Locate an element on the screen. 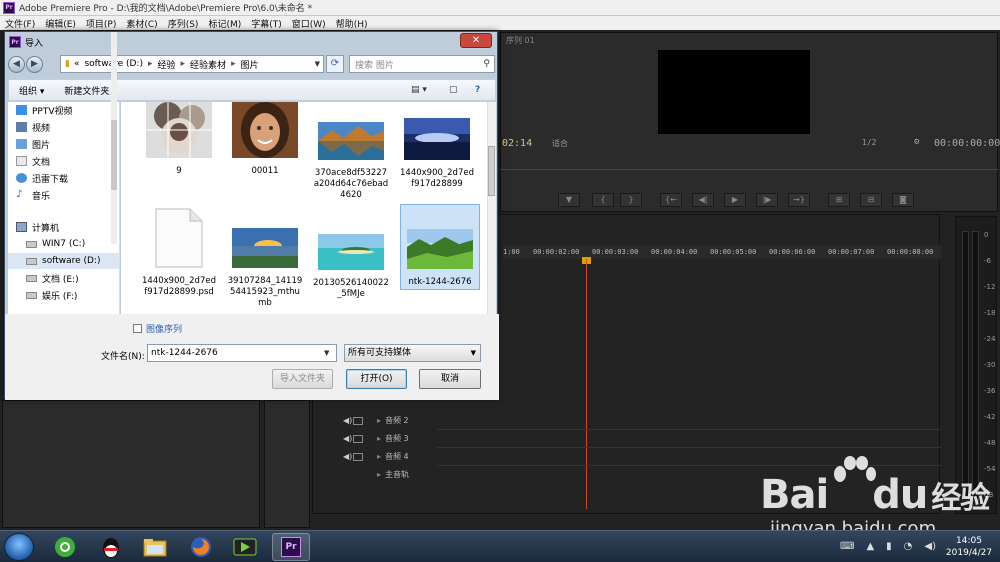  refresh-icon: ⟳ is located at coordinates (335, 64).